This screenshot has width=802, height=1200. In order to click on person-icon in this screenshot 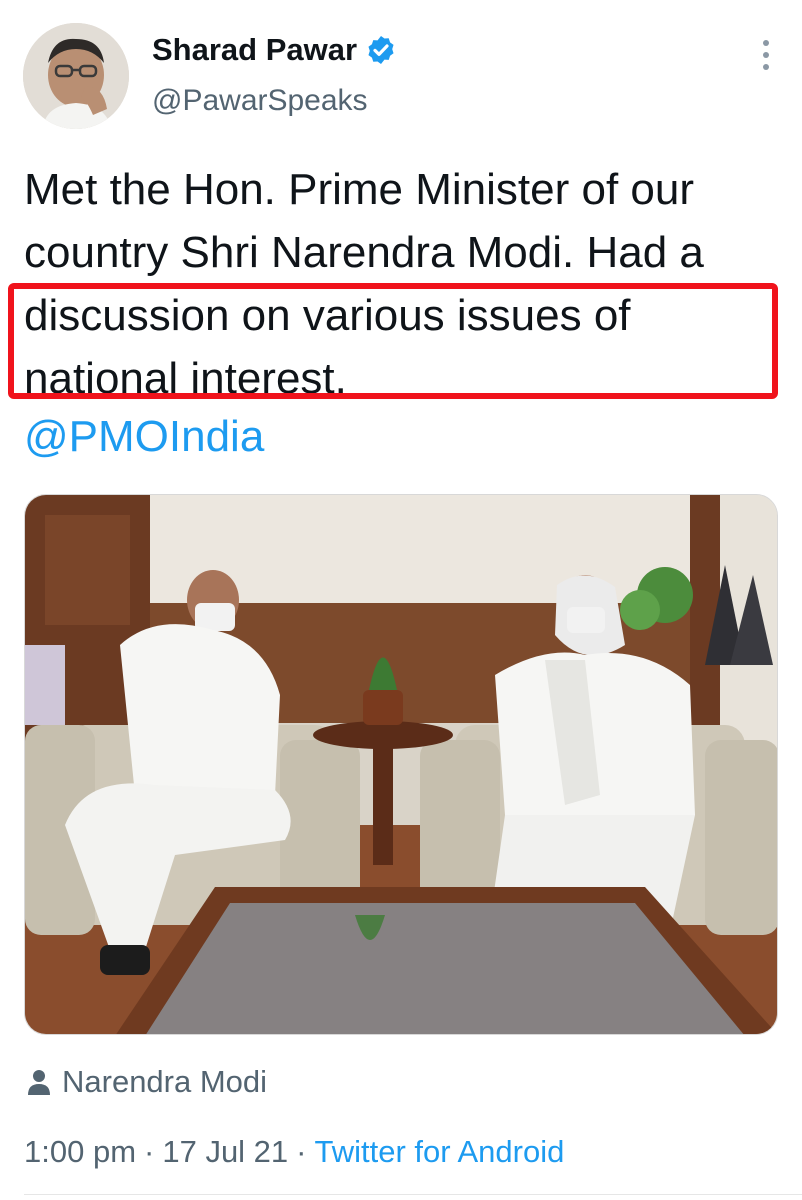, I will do `click(39, 1082)`.